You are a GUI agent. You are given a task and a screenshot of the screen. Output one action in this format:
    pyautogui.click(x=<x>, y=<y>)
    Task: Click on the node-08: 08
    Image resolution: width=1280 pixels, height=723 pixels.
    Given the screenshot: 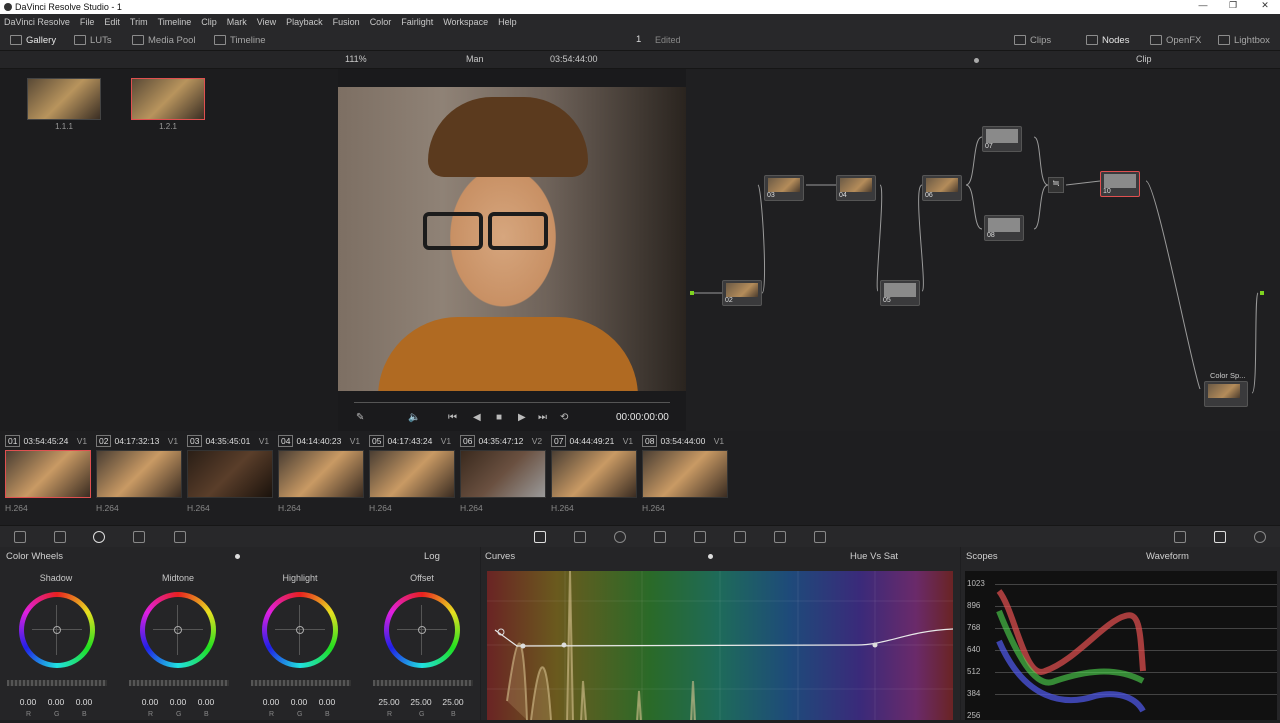 What is the action you would take?
    pyautogui.click(x=1004, y=228)
    